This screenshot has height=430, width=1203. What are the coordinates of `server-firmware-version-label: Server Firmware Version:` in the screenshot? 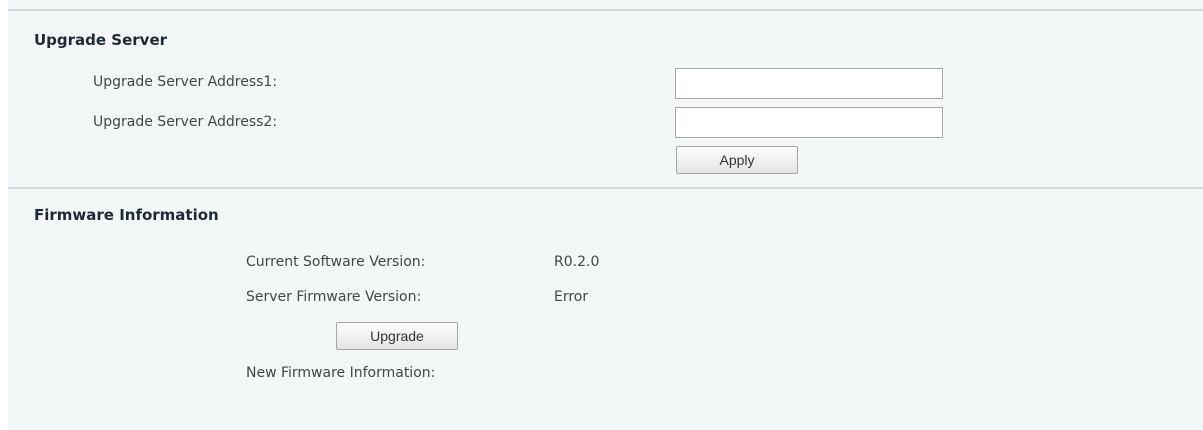 It's located at (334, 297).